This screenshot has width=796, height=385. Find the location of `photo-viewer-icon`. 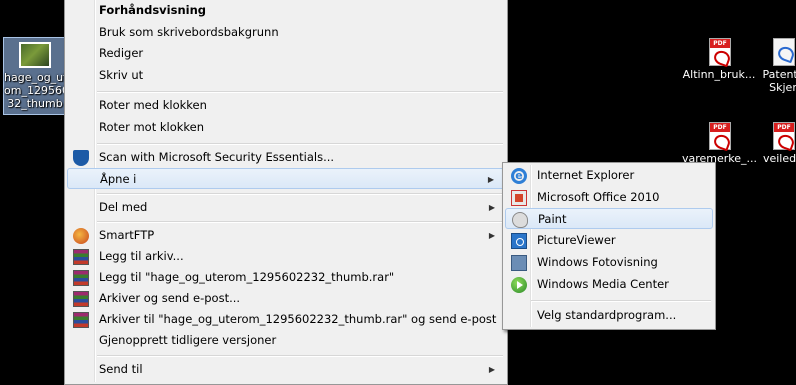

photo-viewer-icon is located at coordinates (519, 263).